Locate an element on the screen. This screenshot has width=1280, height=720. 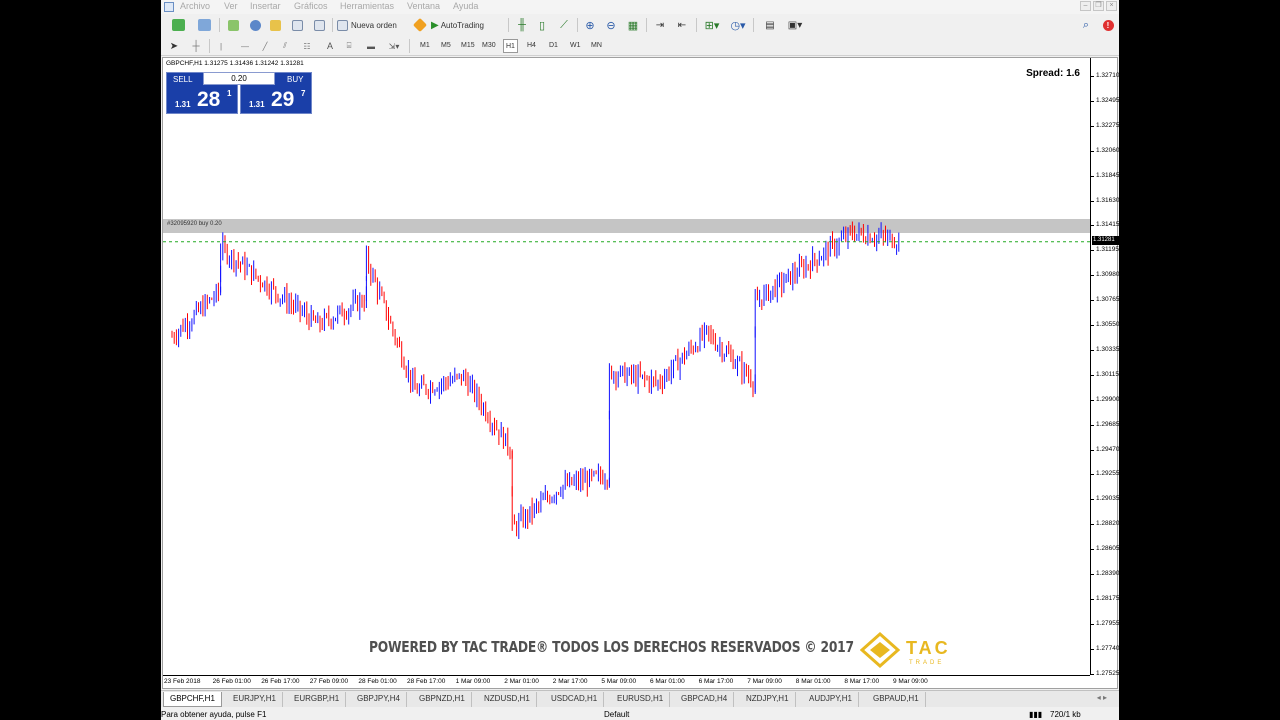
time-label: 6 Mar 01:00 is located at coordinates (667, 681).